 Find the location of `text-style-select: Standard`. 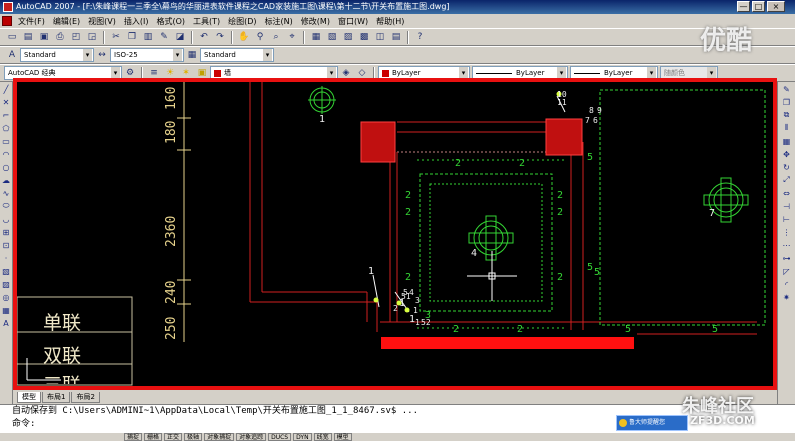

text-style-select: Standard is located at coordinates (57, 55).